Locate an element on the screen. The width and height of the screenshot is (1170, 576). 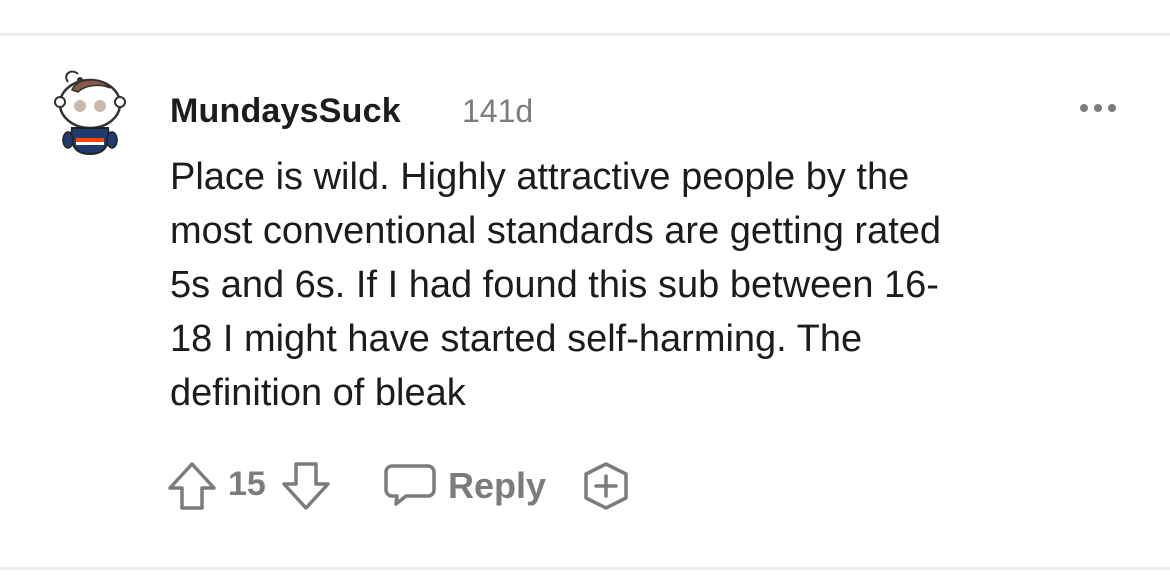
comment-age: 141d is located at coordinates (498, 111).